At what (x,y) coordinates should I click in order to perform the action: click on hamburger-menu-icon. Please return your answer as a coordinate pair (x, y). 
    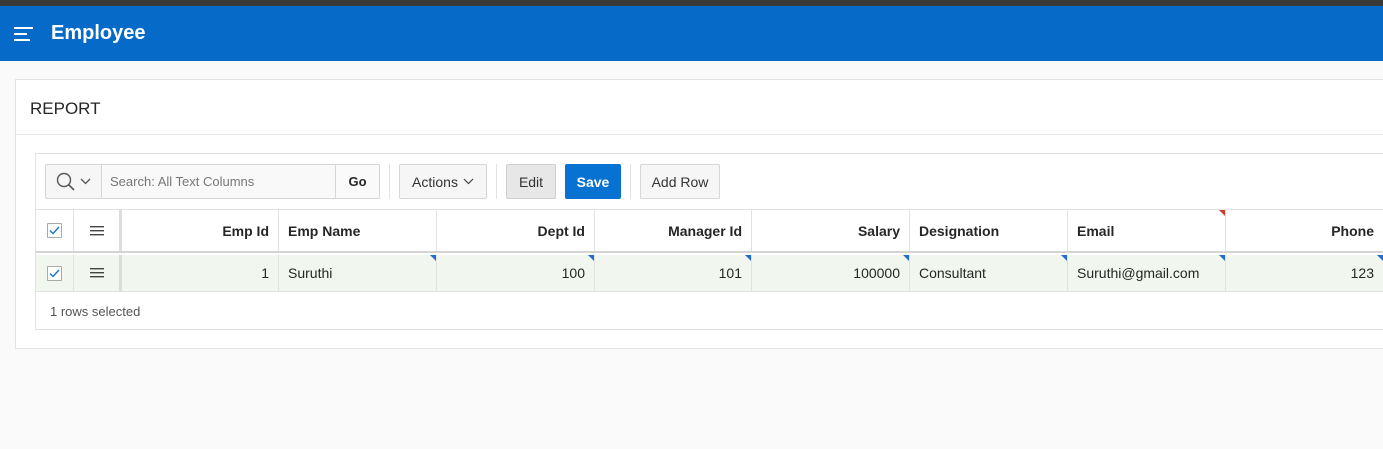
    Looking at the image, I should click on (23, 33).